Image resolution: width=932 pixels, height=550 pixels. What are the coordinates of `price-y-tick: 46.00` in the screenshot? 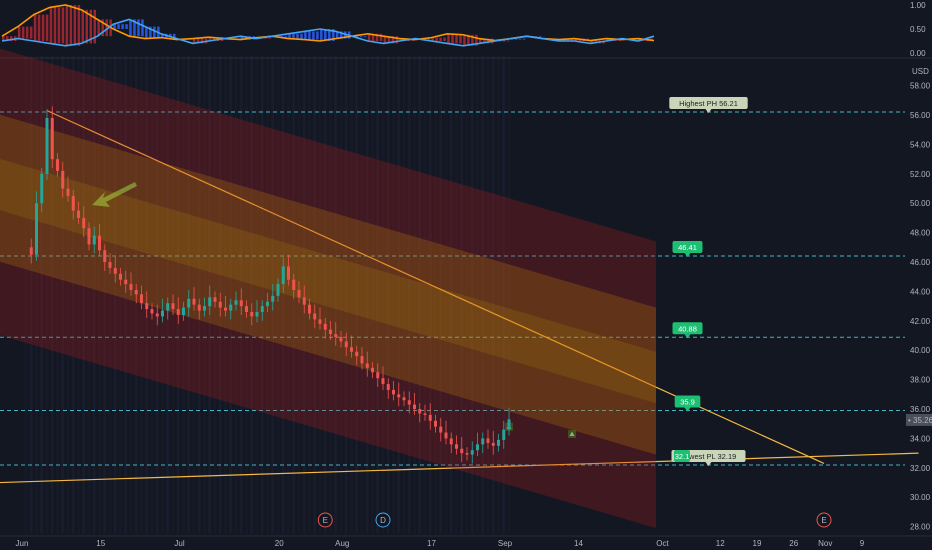 It's located at (920, 262).